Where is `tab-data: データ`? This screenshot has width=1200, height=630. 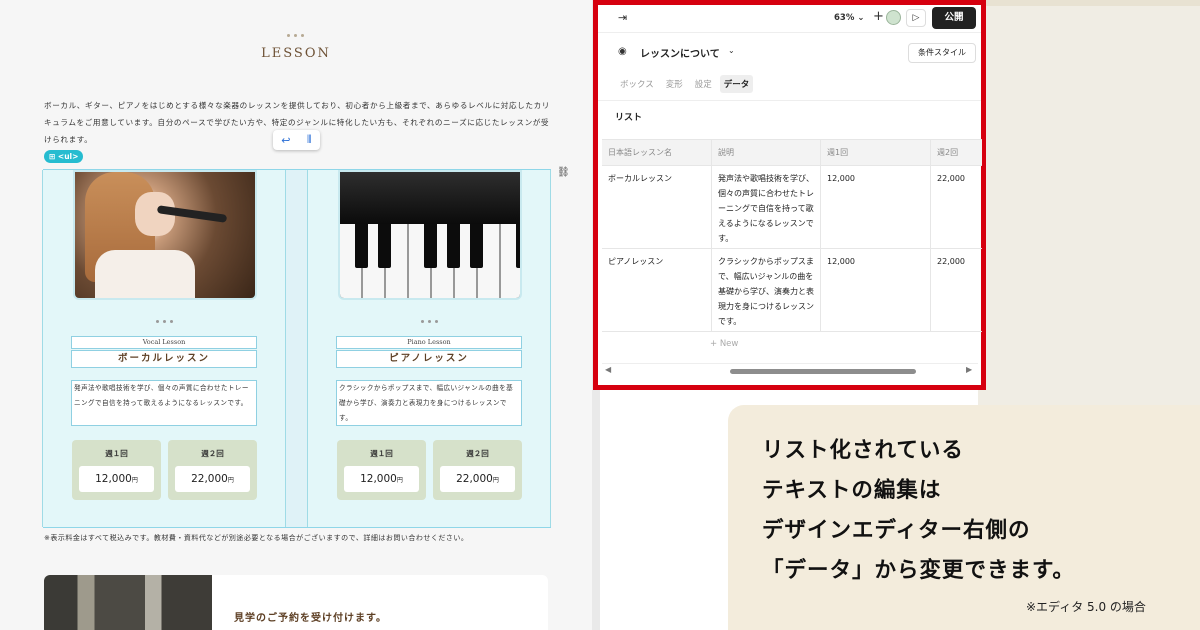
tab-data: データ is located at coordinates (736, 84).